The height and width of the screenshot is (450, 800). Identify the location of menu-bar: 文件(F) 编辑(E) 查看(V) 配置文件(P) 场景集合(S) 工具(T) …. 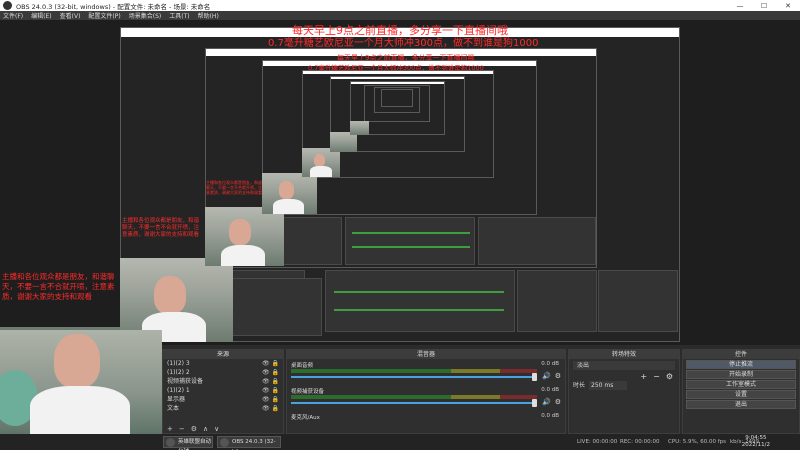
(400, 15).